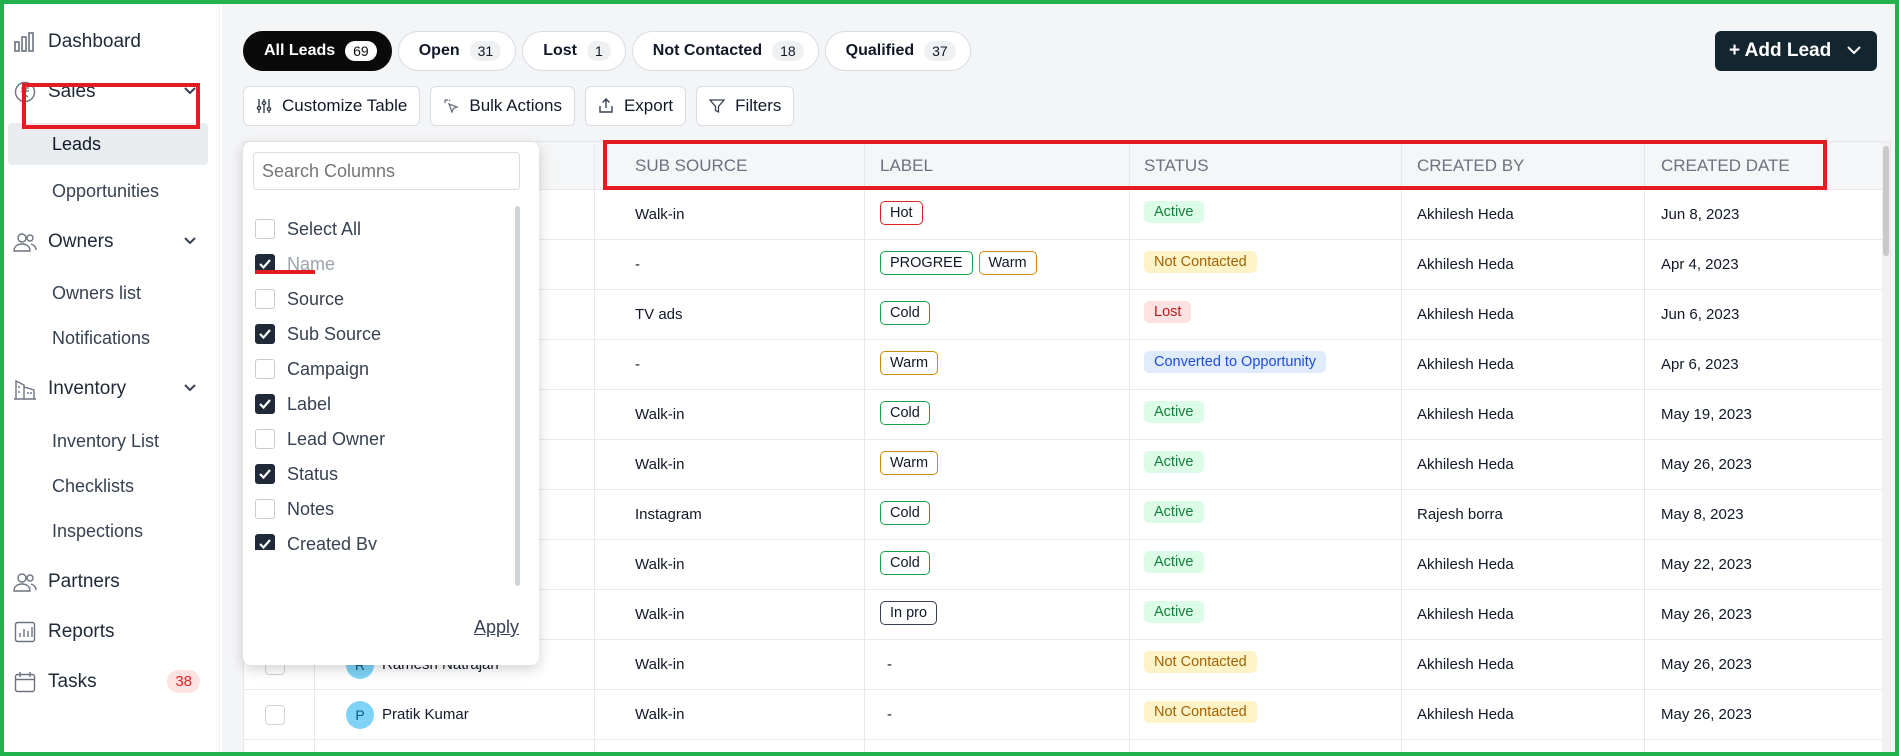 The height and width of the screenshot is (756, 1899). What do you see at coordinates (308, 229) in the screenshot?
I see `column-option-select-all: Select All` at bounding box center [308, 229].